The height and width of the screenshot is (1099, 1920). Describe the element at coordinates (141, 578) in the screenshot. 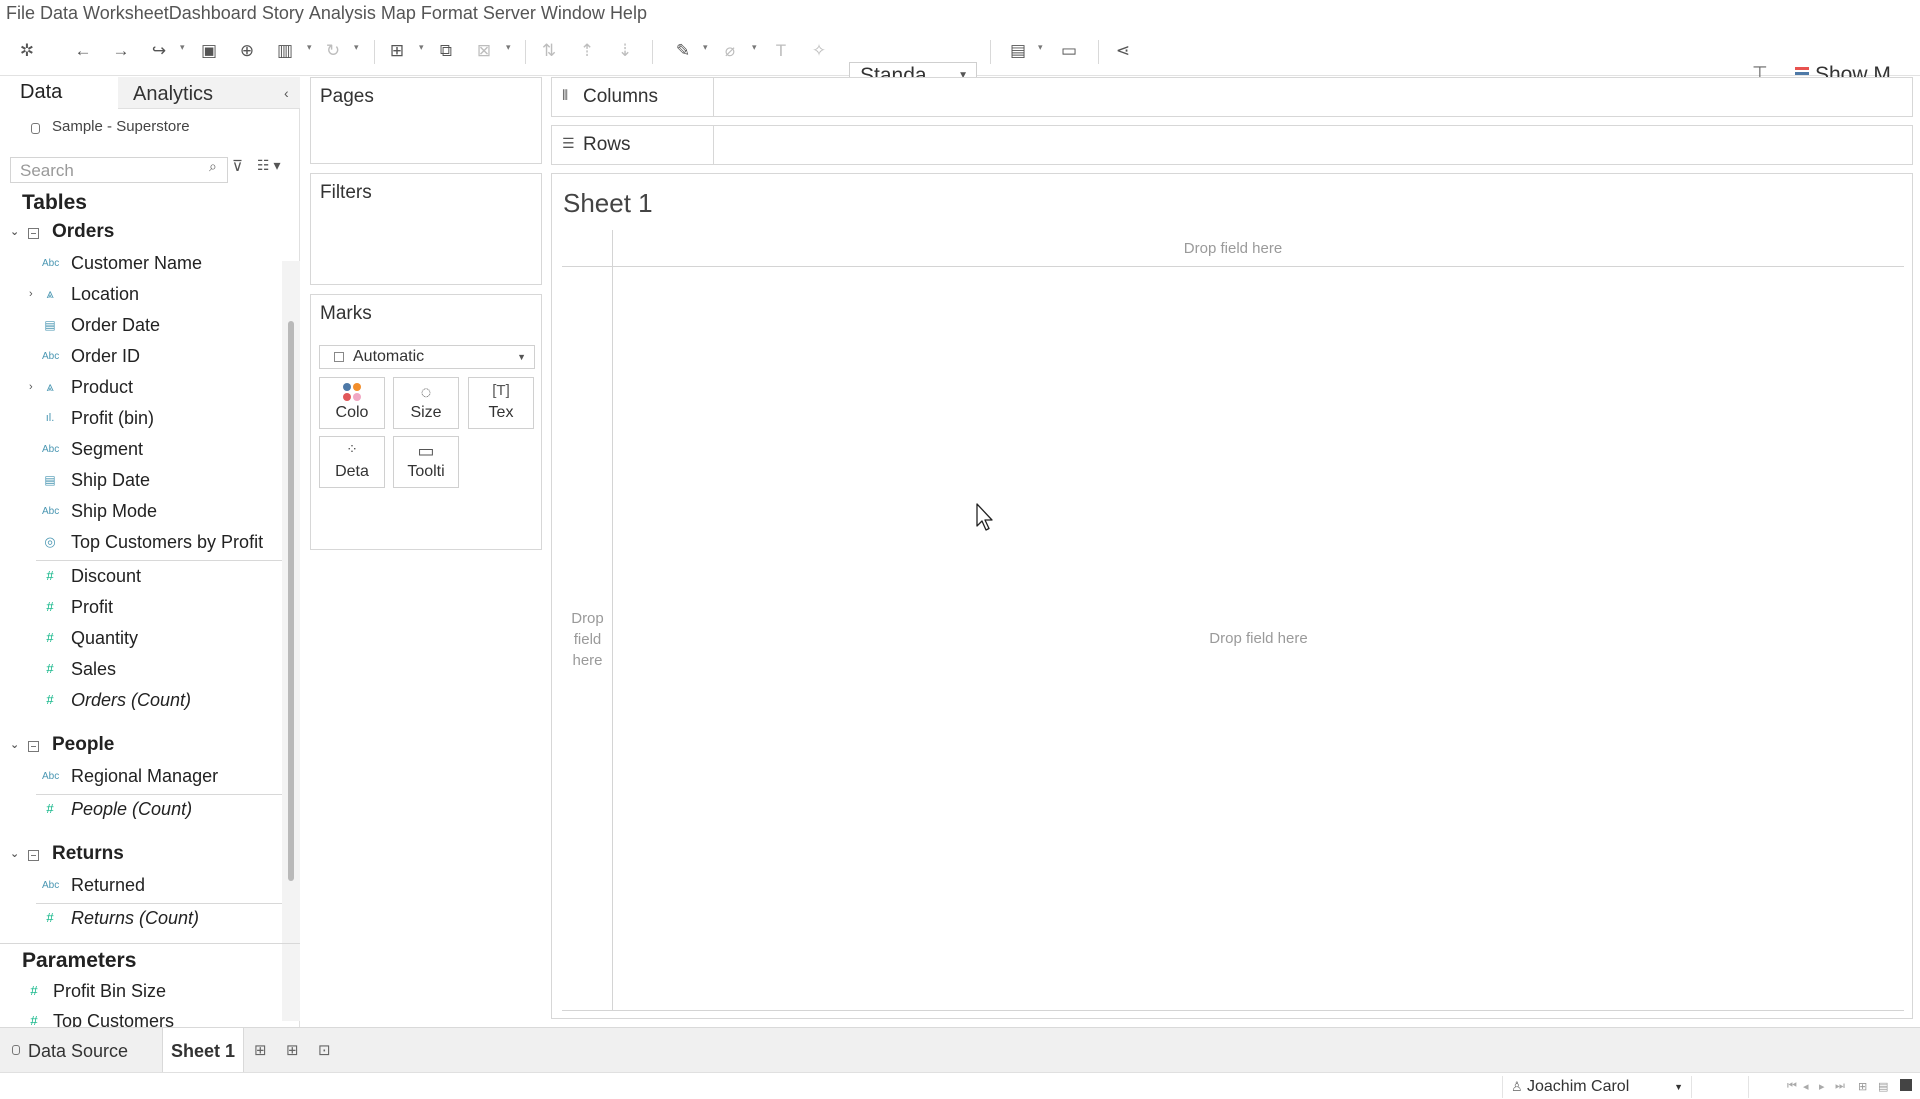

I see `field-discount: # Discount` at that location.